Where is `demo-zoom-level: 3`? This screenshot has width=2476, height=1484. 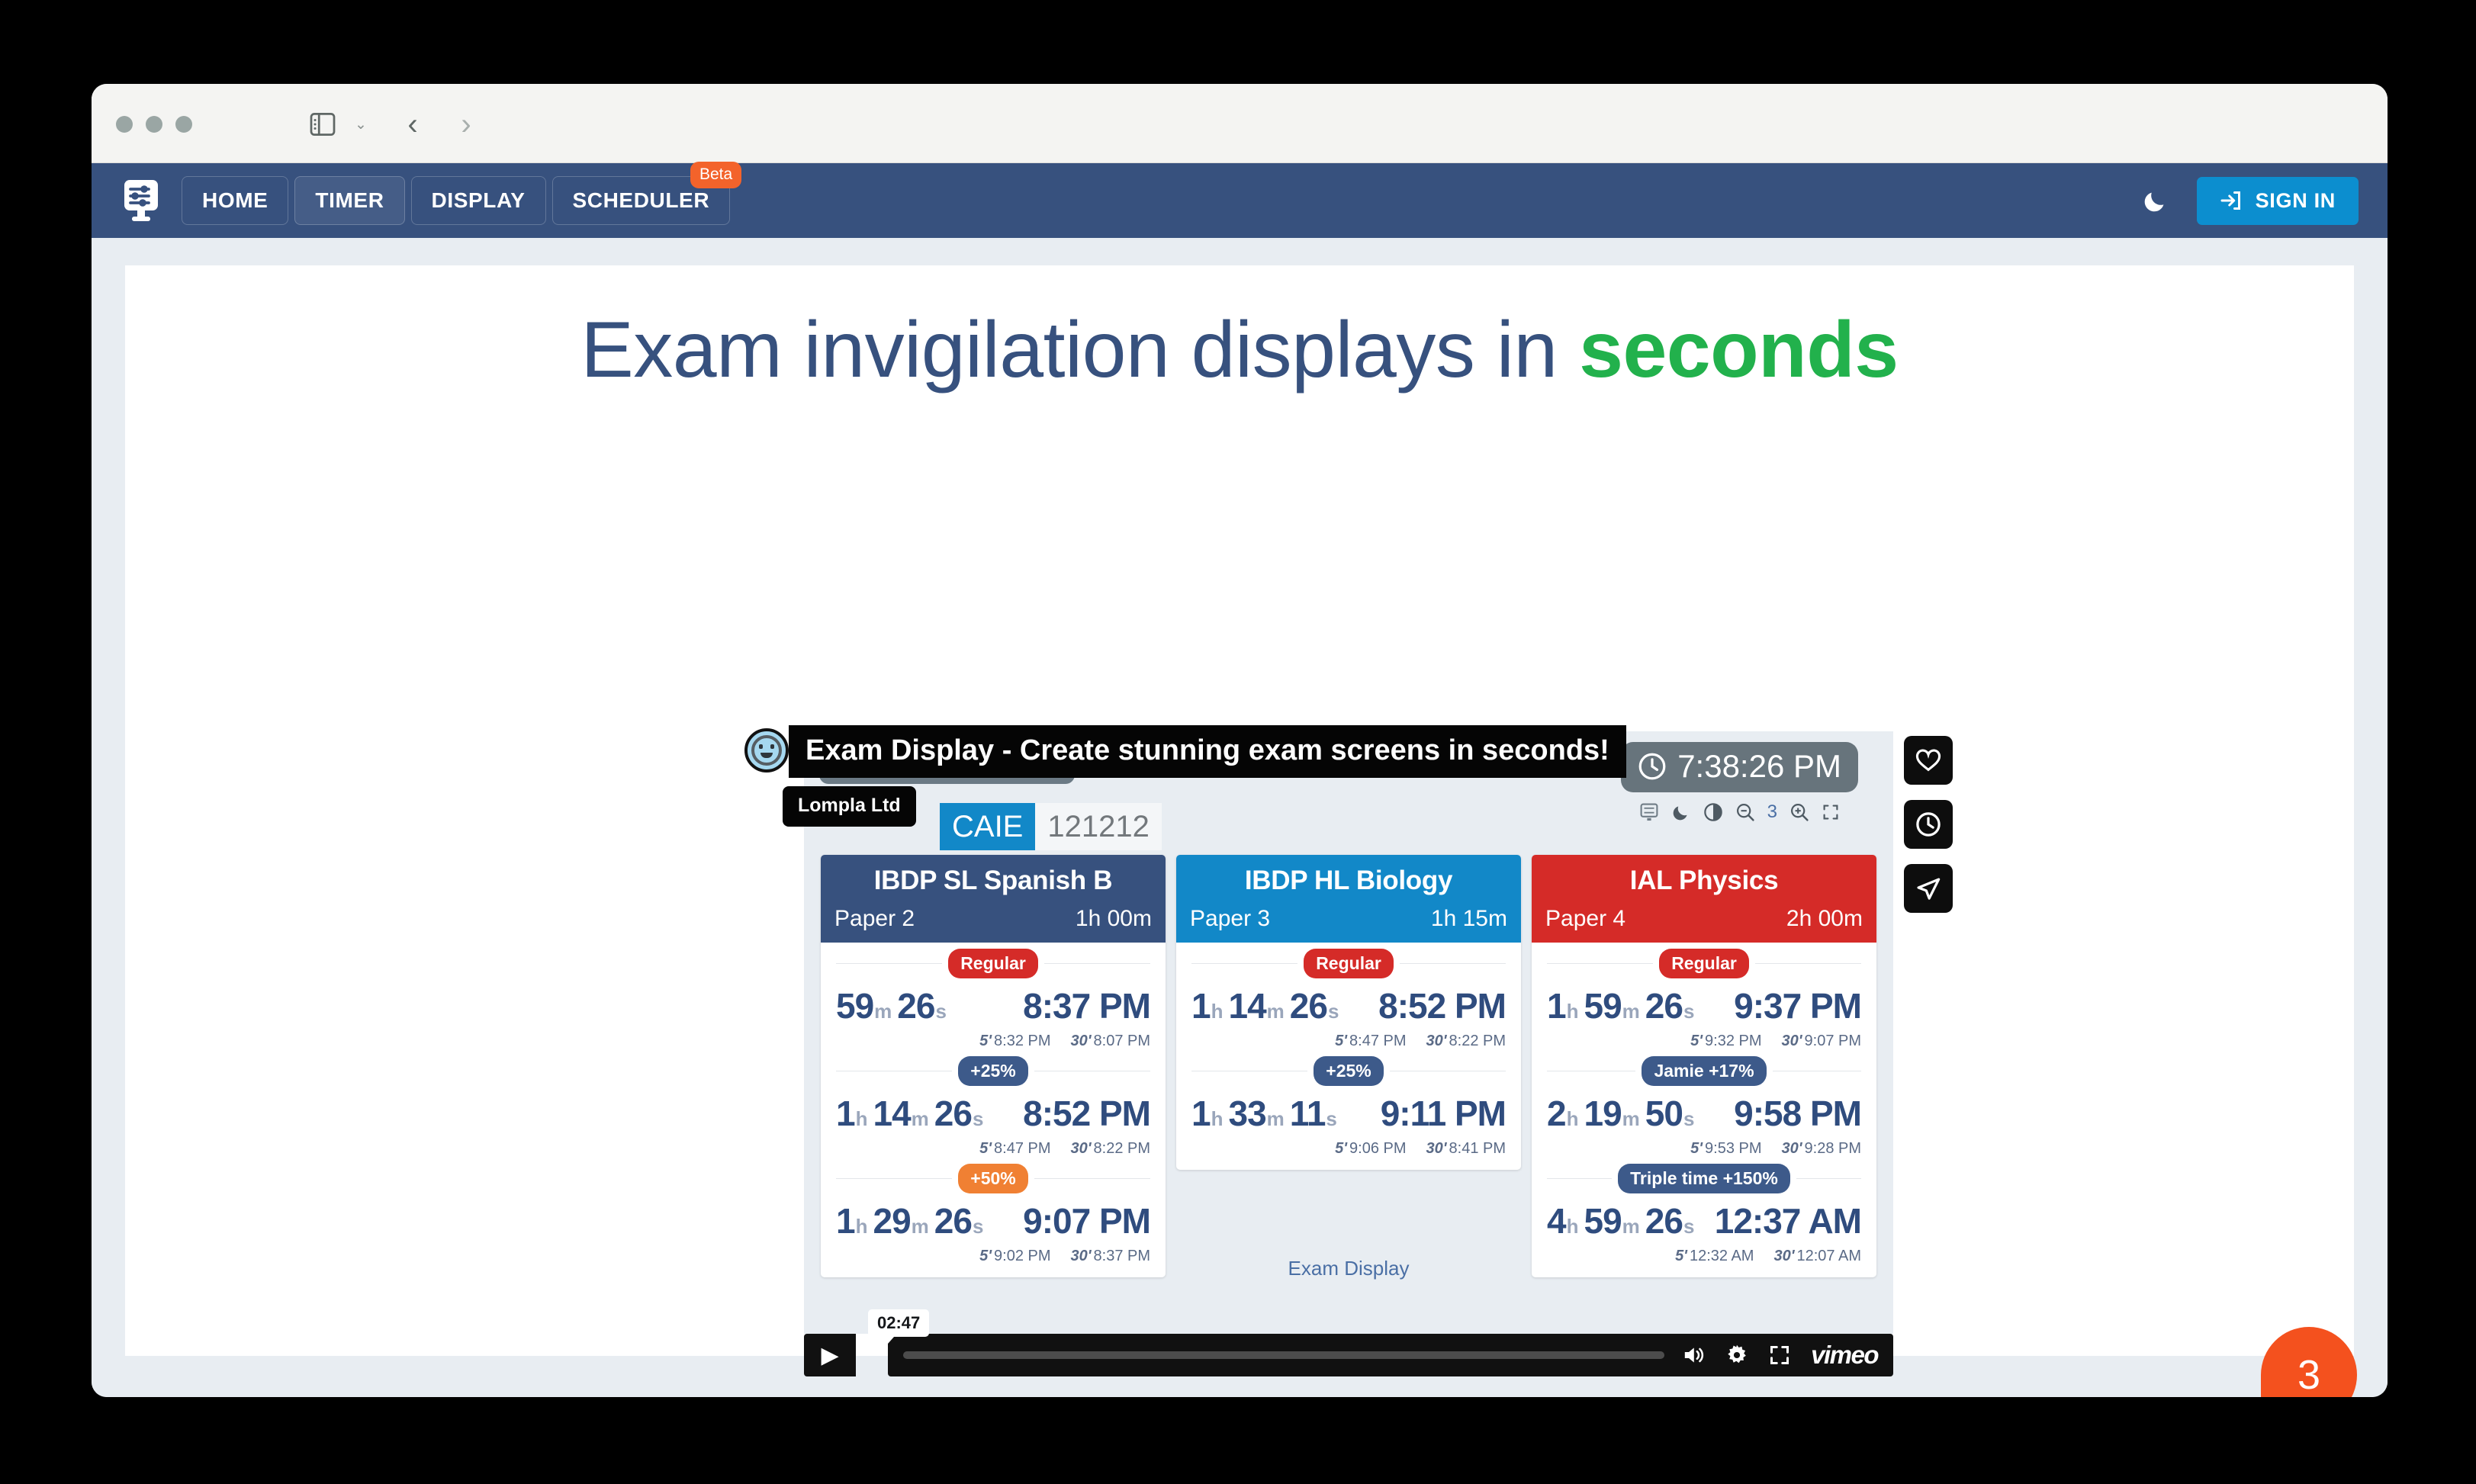 demo-zoom-level: 3 is located at coordinates (1772, 811).